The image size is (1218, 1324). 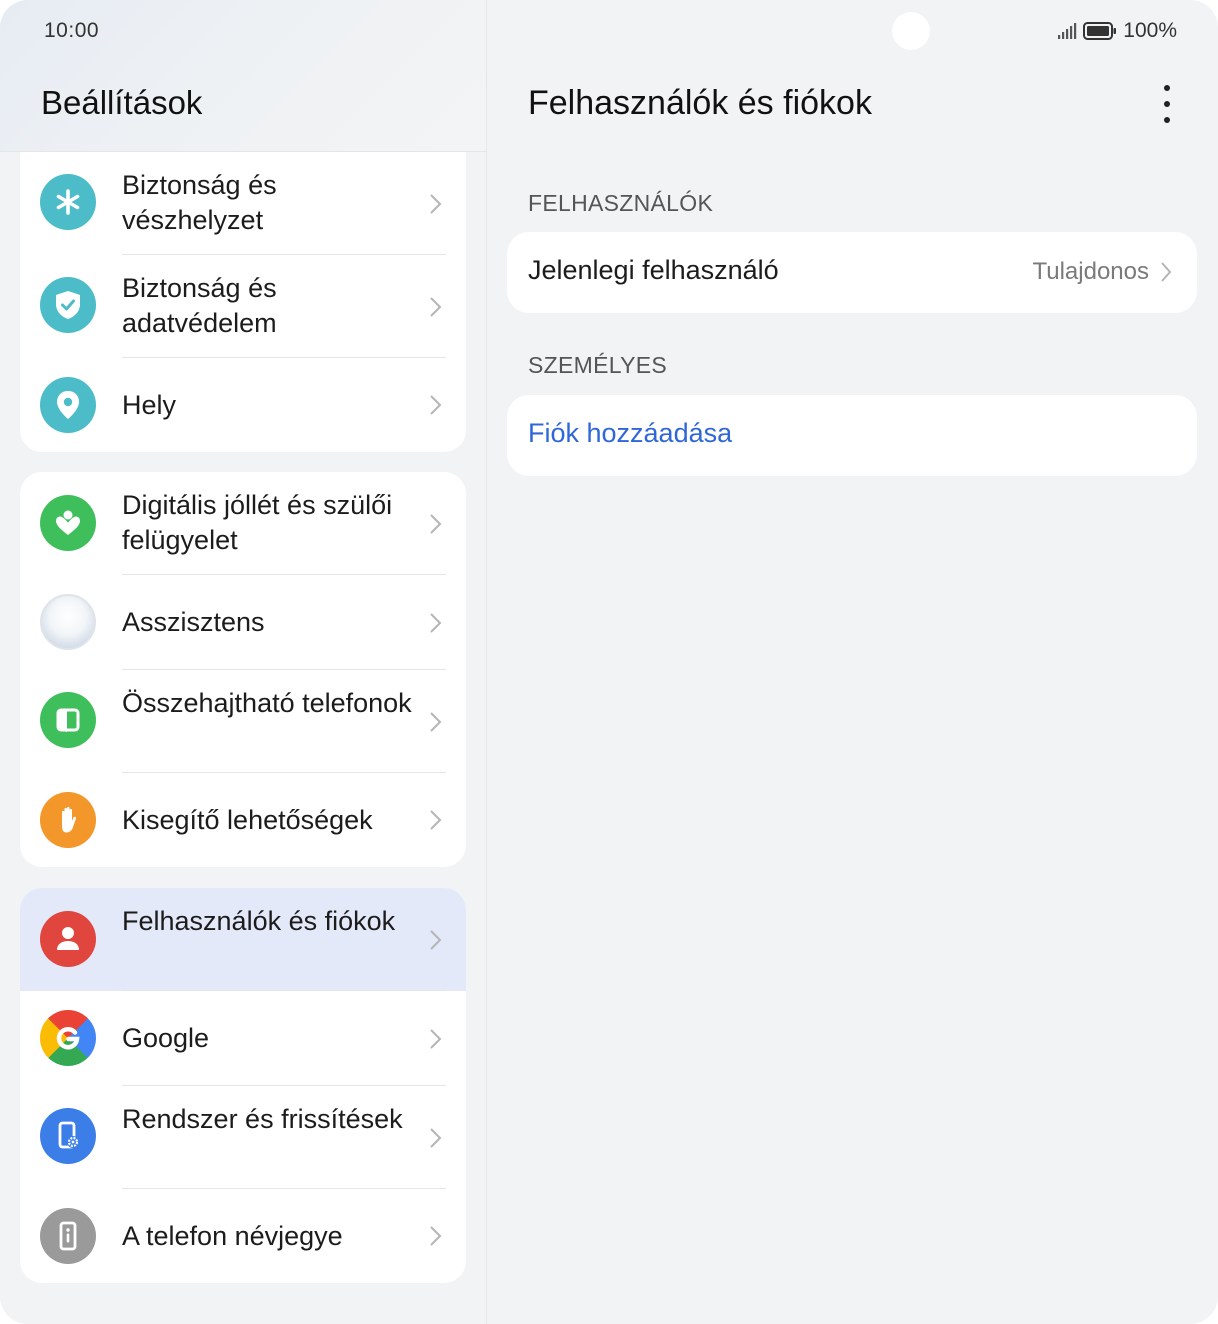 What do you see at coordinates (1090, 271) in the screenshot?
I see `current-user-value: Tulajdonos` at bounding box center [1090, 271].